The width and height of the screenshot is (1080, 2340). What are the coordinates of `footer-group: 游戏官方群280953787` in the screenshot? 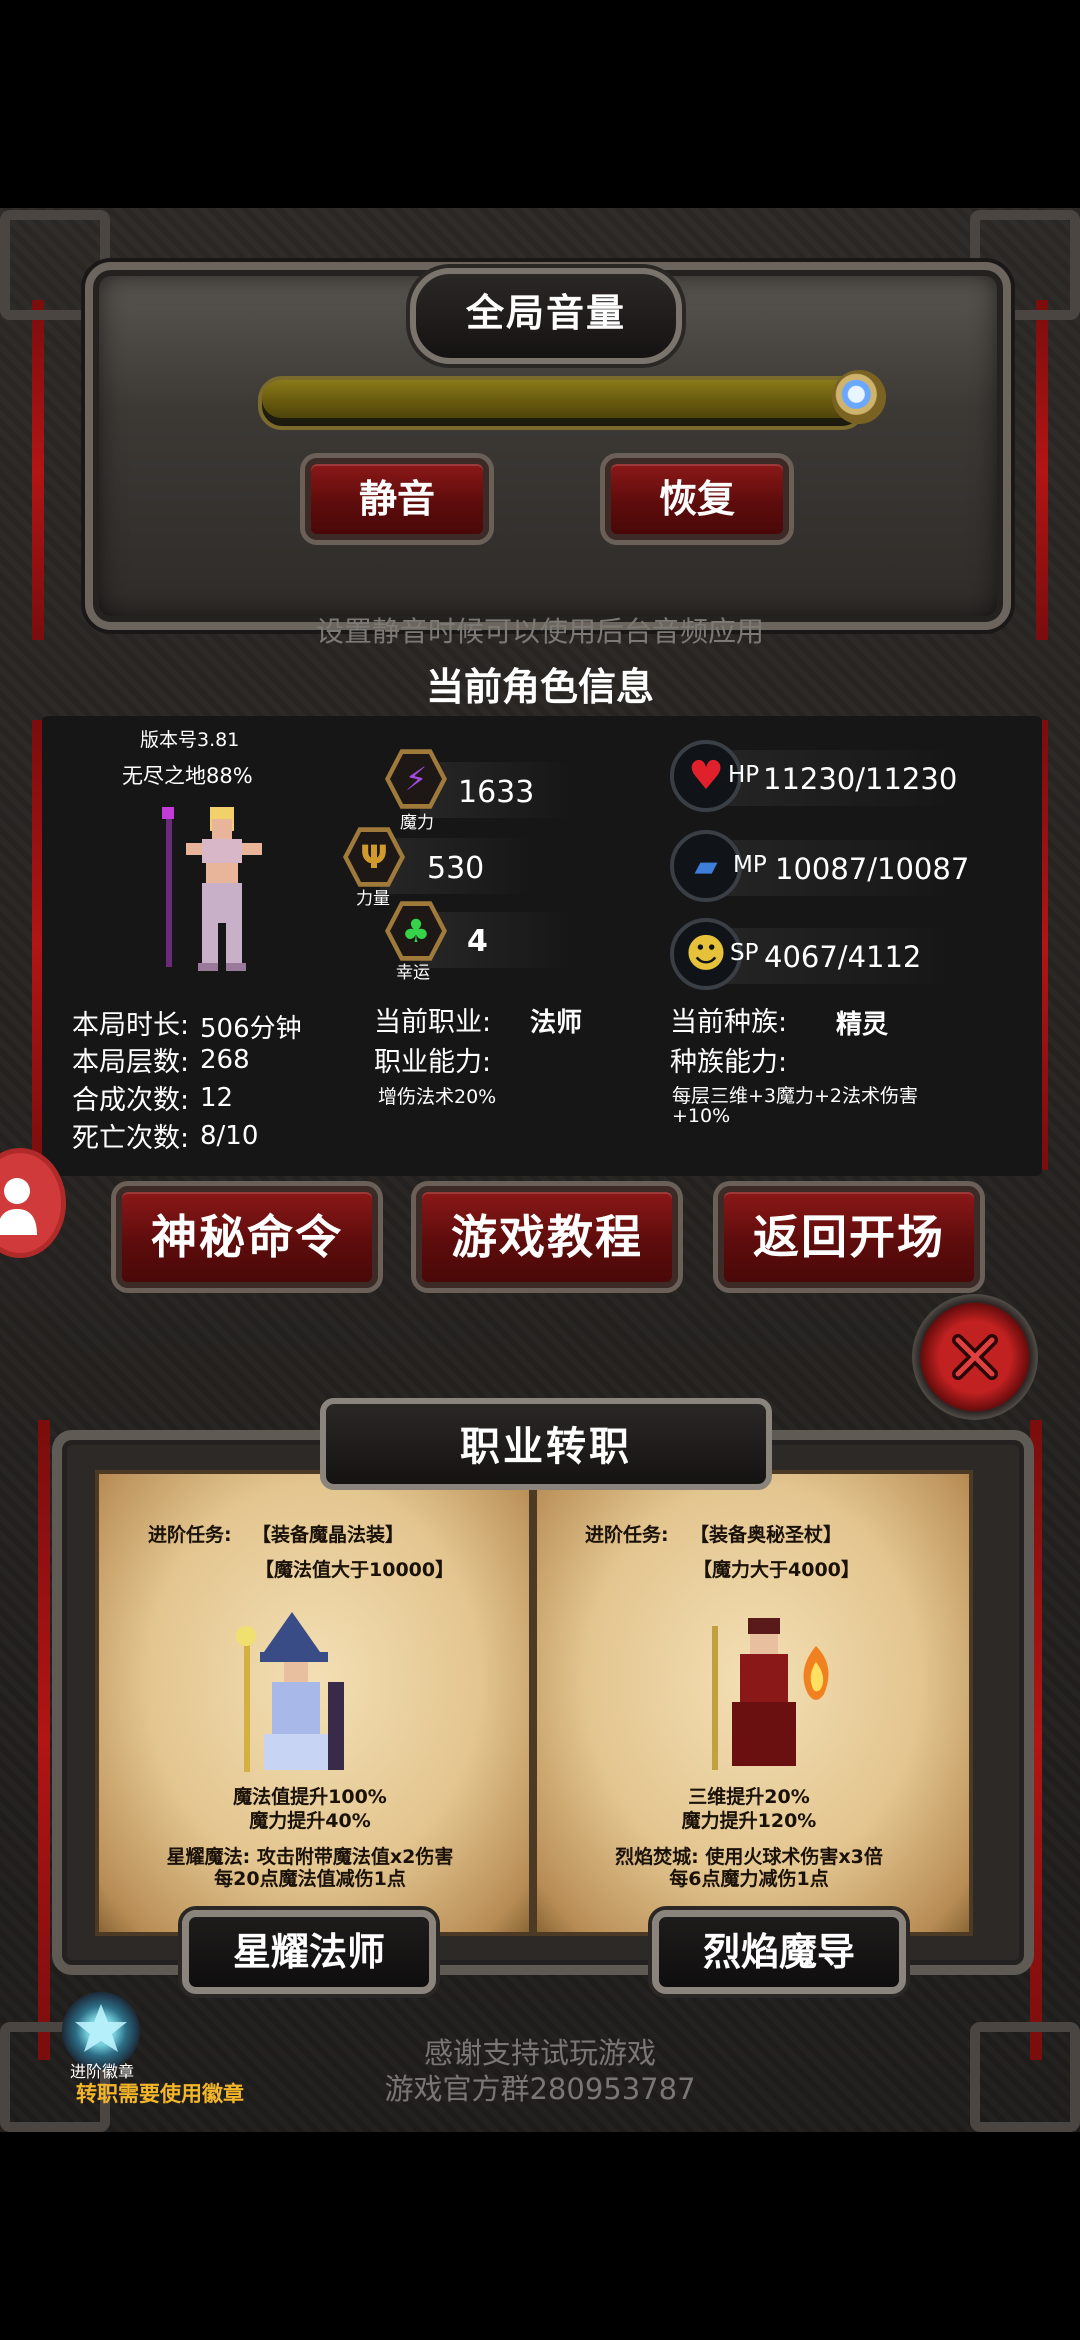 It's located at (540, 2089).